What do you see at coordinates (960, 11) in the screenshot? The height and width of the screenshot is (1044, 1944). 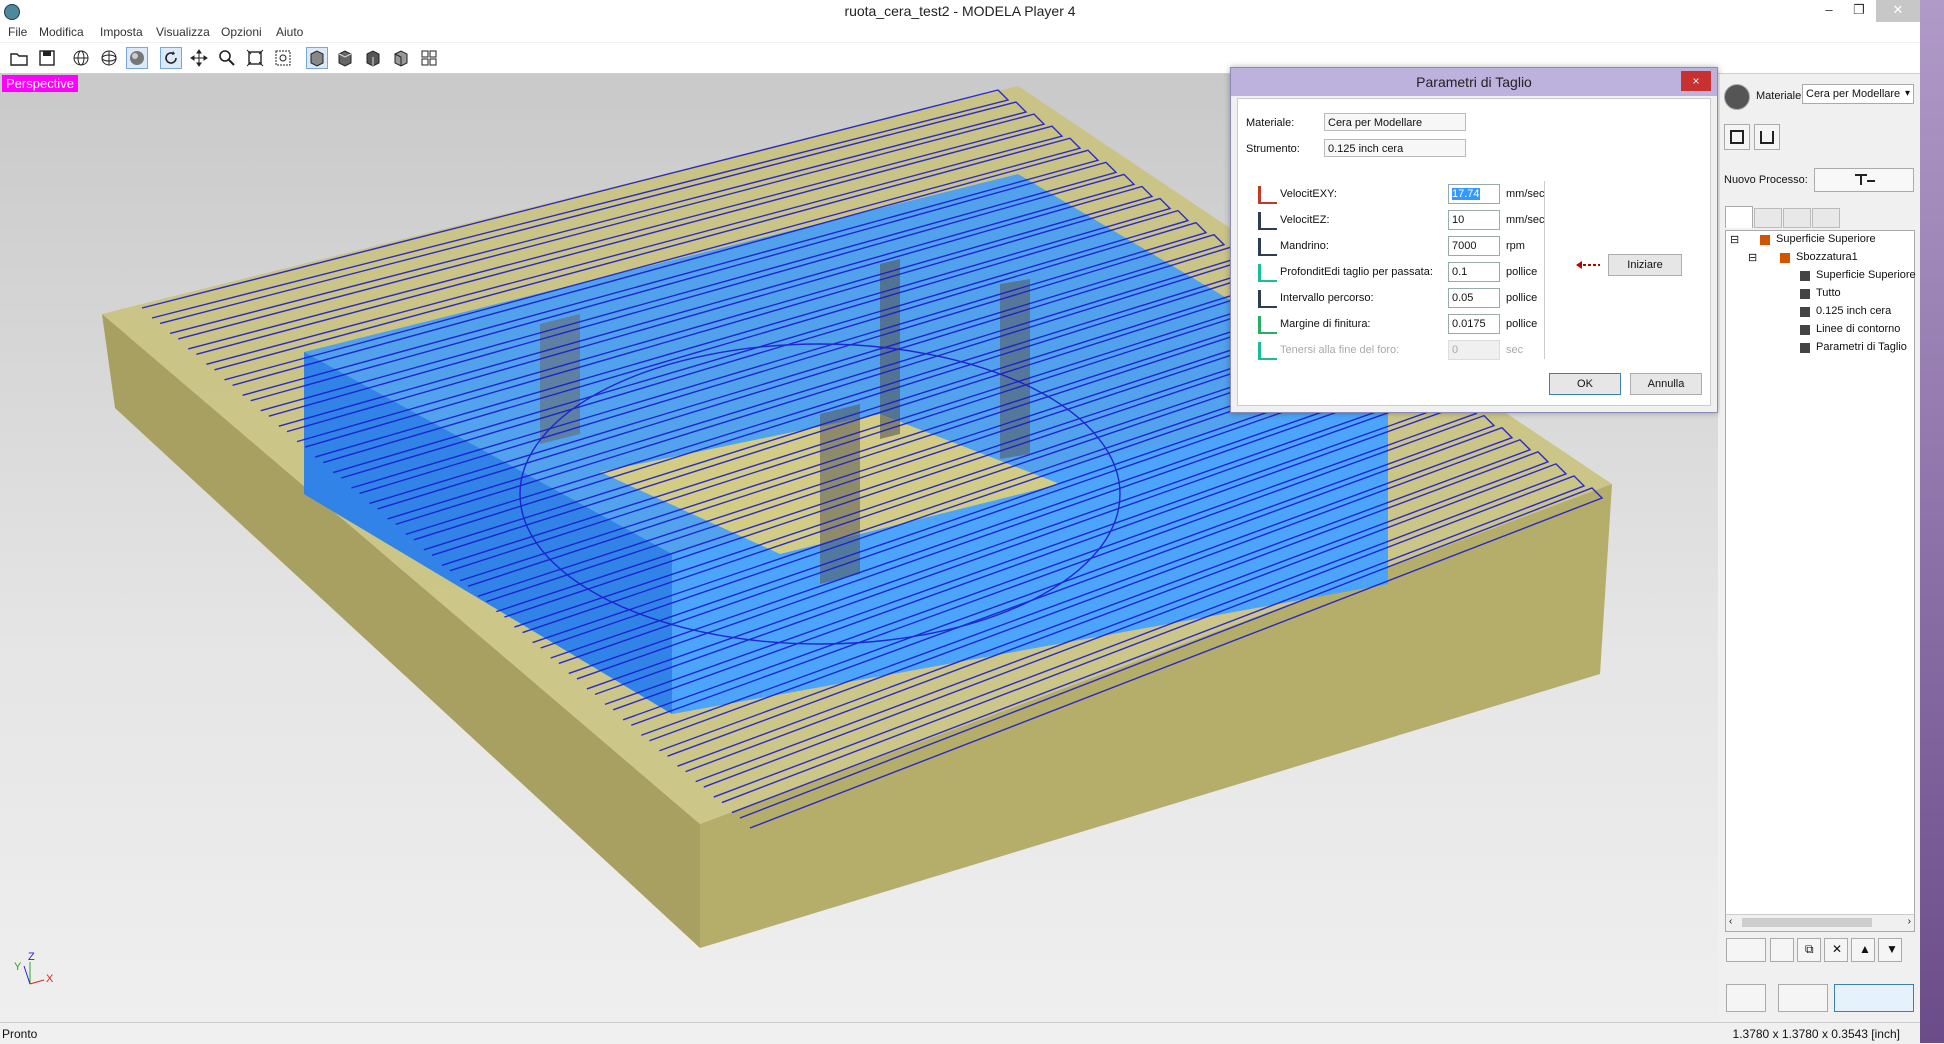 I see `window-title: ruota_cera_test2 - MODELA Player 4` at bounding box center [960, 11].